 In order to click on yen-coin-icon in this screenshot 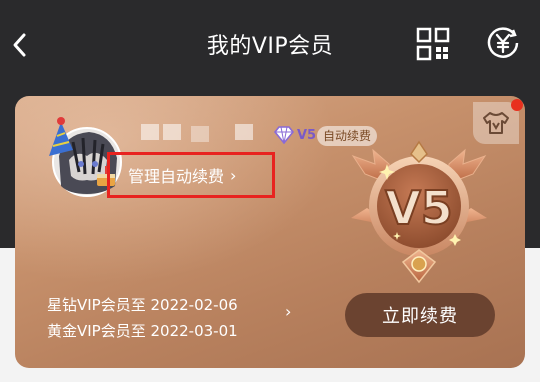, I will do `click(503, 42)`.